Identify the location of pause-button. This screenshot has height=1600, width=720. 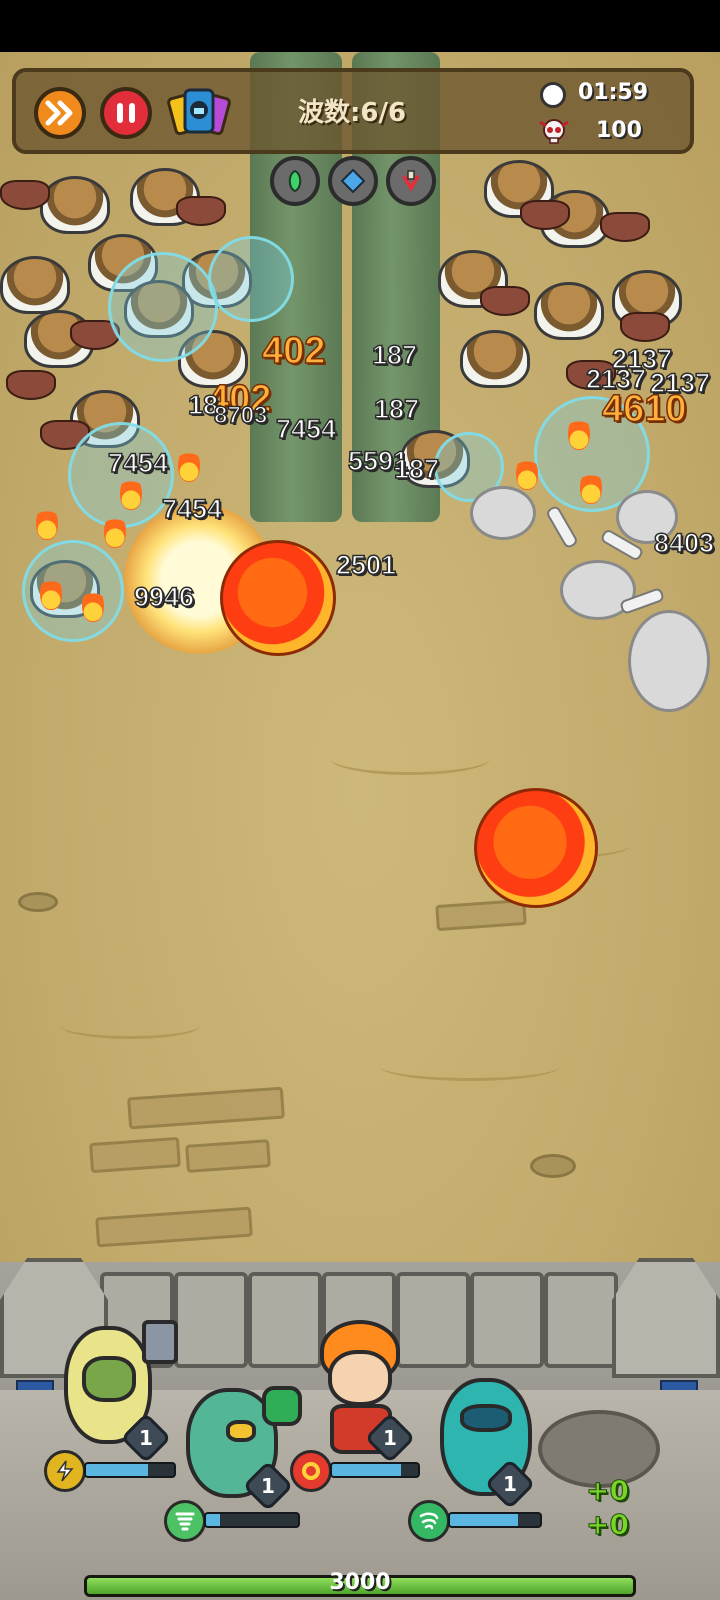
(126, 113).